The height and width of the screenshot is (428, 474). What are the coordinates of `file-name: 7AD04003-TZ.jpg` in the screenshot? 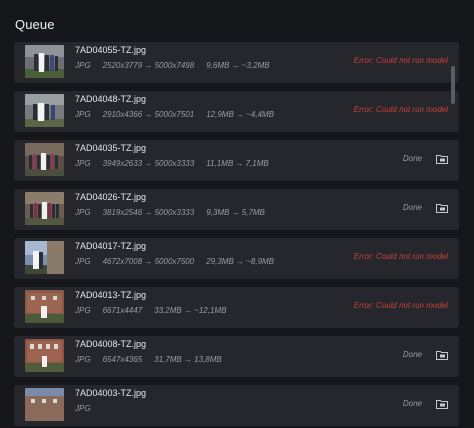 It's located at (111, 393).